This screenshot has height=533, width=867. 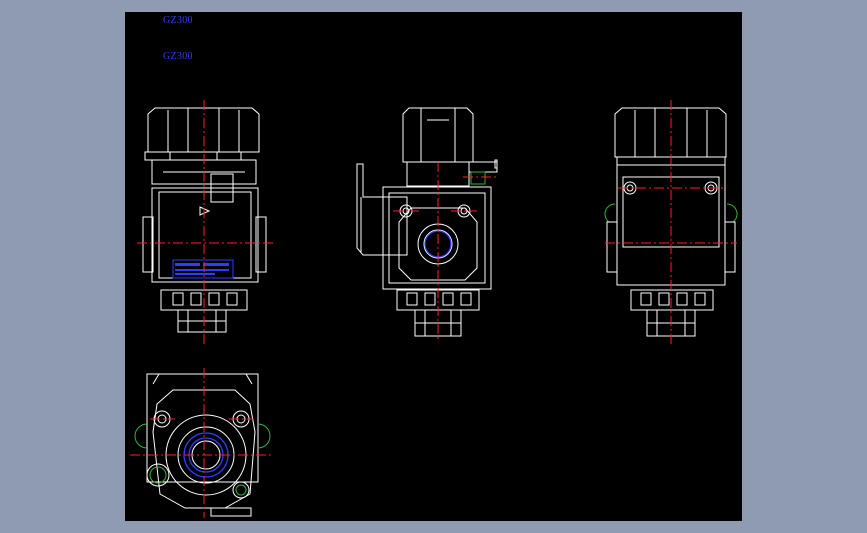 What do you see at coordinates (201, 443) in the screenshot?
I see `bottom-view` at bounding box center [201, 443].